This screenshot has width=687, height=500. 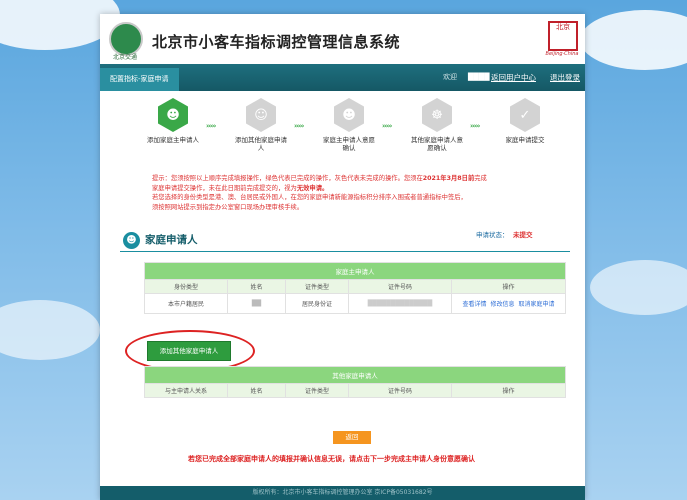 I want to click on step-label: 其他家庭申请人意愿确认, so click(x=437, y=144).